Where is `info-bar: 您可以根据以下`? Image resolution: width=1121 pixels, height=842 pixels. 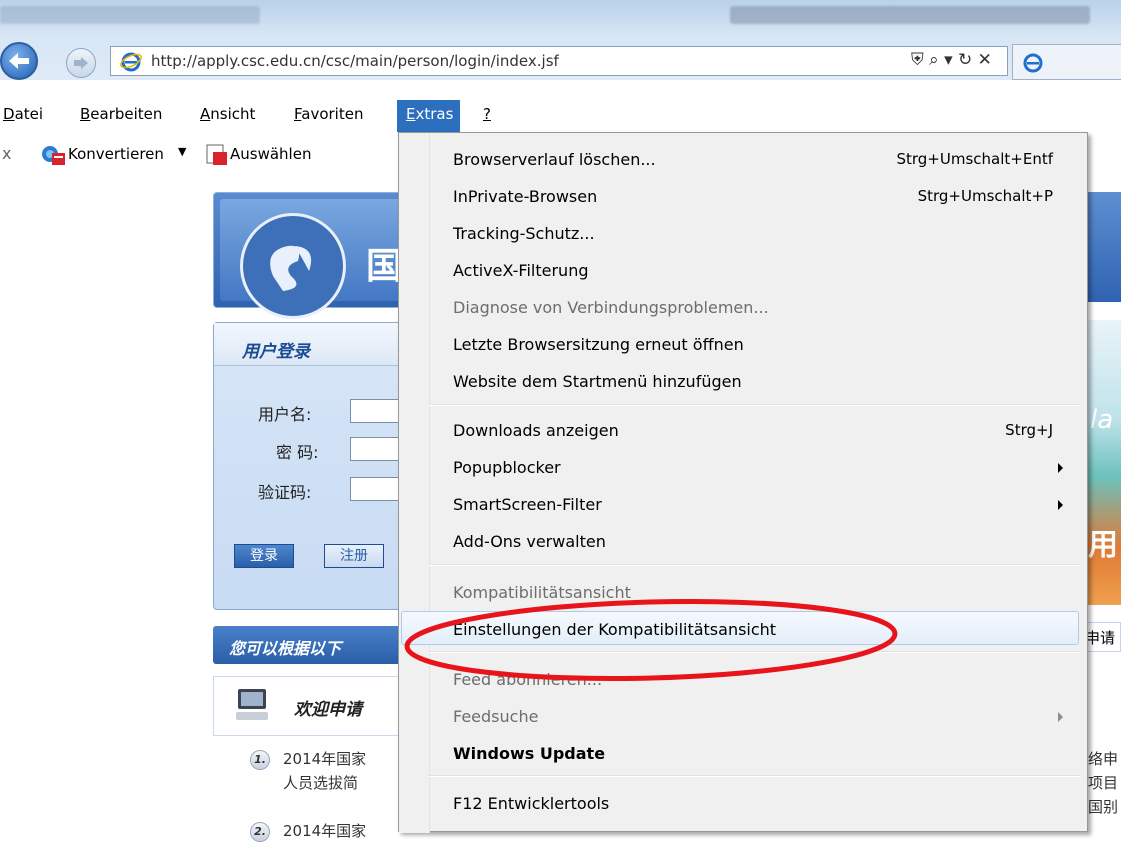
info-bar: 您可以根据以下 is located at coordinates (313, 645).